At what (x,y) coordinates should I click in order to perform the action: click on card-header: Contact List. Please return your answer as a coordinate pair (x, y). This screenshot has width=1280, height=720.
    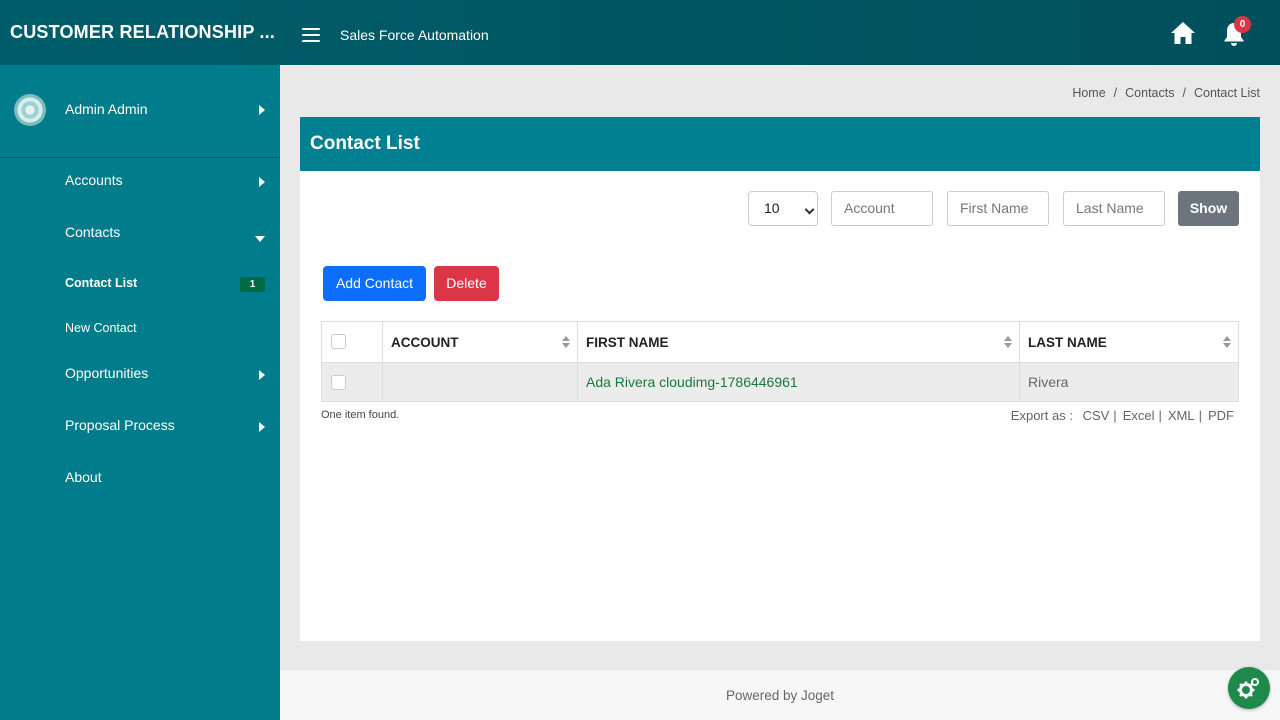
    Looking at the image, I should click on (780, 144).